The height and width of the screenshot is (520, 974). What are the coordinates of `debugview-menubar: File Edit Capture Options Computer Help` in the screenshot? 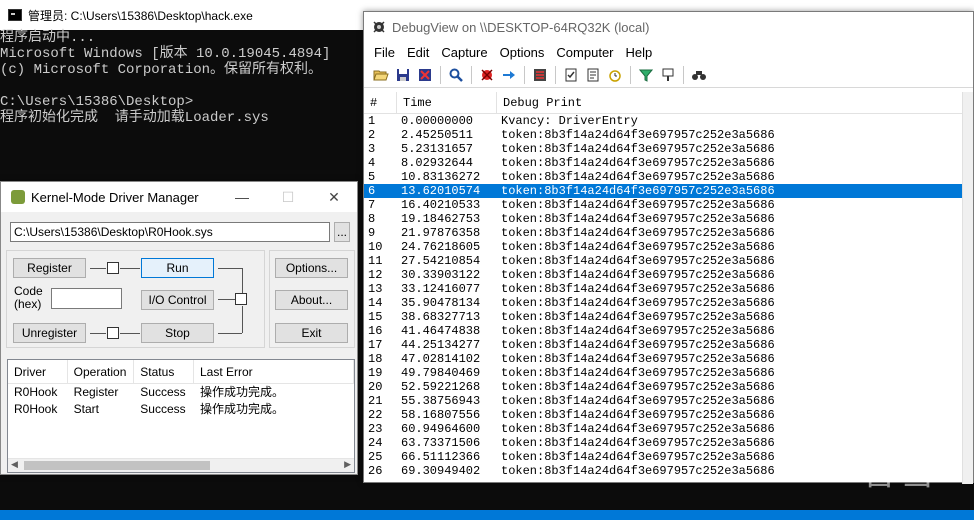 It's located at (668, 52).